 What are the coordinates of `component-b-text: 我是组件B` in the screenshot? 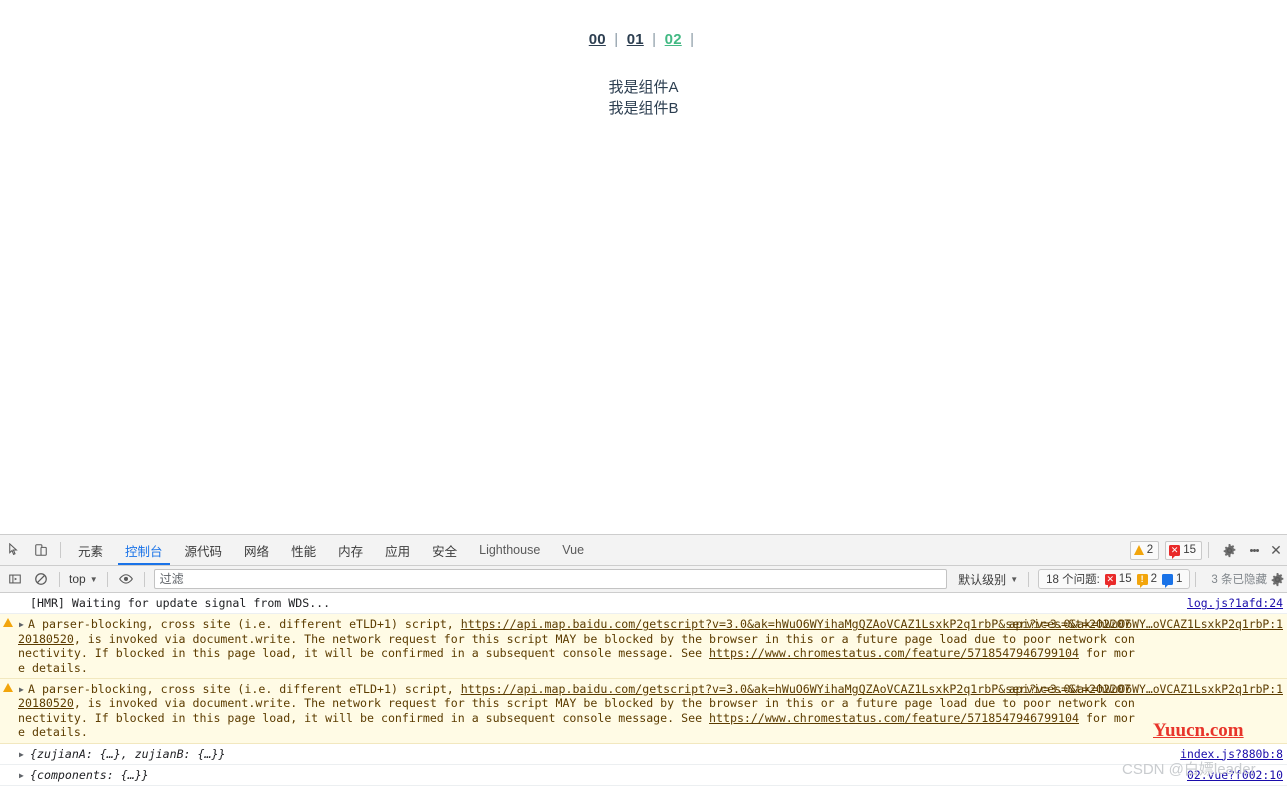 It's located at (643, 108).